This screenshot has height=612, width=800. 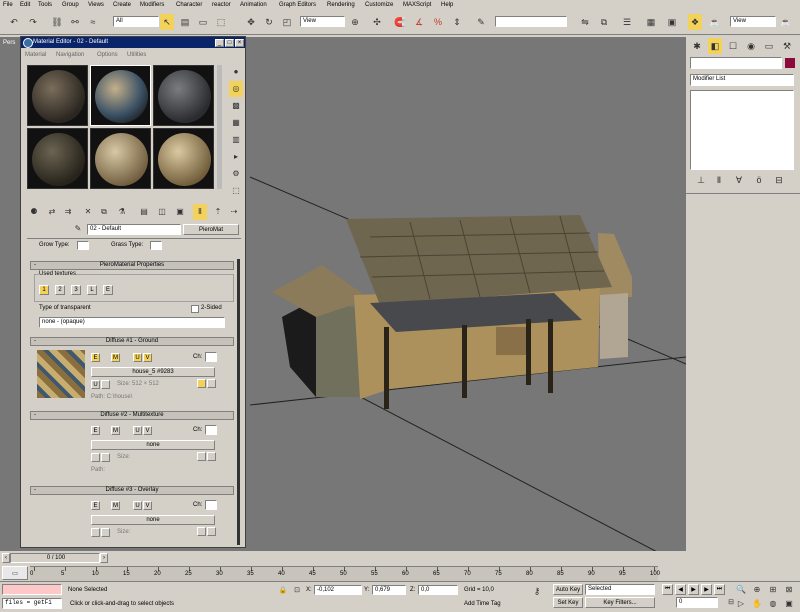 What do you see at coordinates (742, 130) in the screenshot?
I see `modifier-stack` at bounding box center [742, 130].